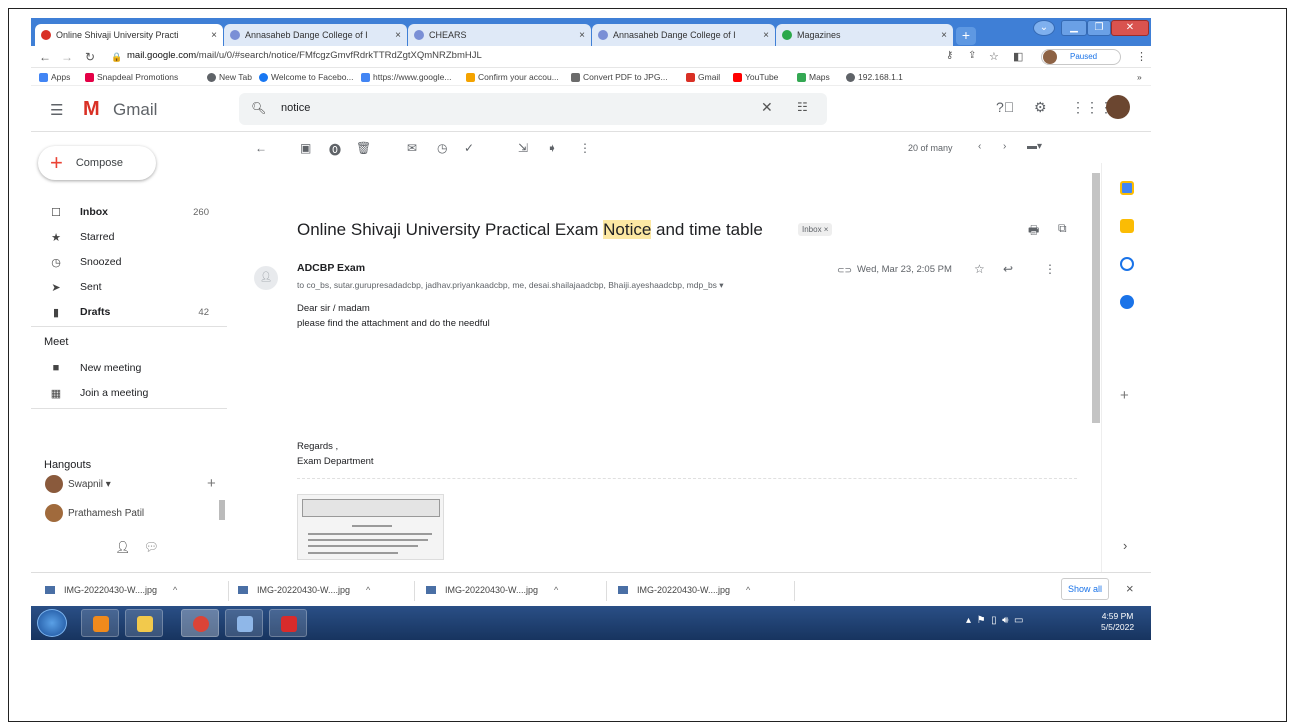 The height and width of the screenshot is (724, 1293). Describe the element at coordinates (1117, 622) in the screenshot. I see `system-clock: 4:59 PM 5/5/2022` at that location.